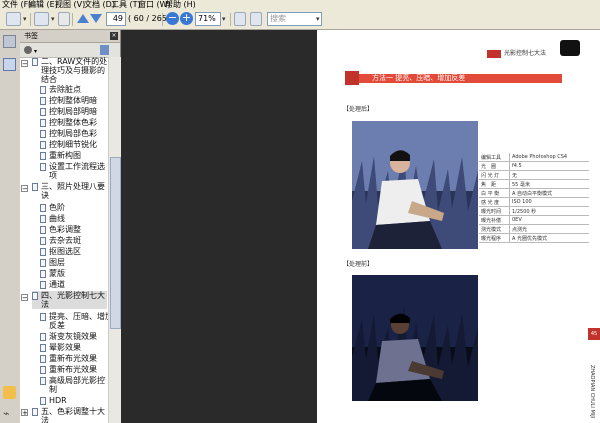  What do you see at coordinates (534, 238) in the screenshot?
I see `table-row: 曝光程序 A 光圈优先模式` at bounding box center [534, 238].